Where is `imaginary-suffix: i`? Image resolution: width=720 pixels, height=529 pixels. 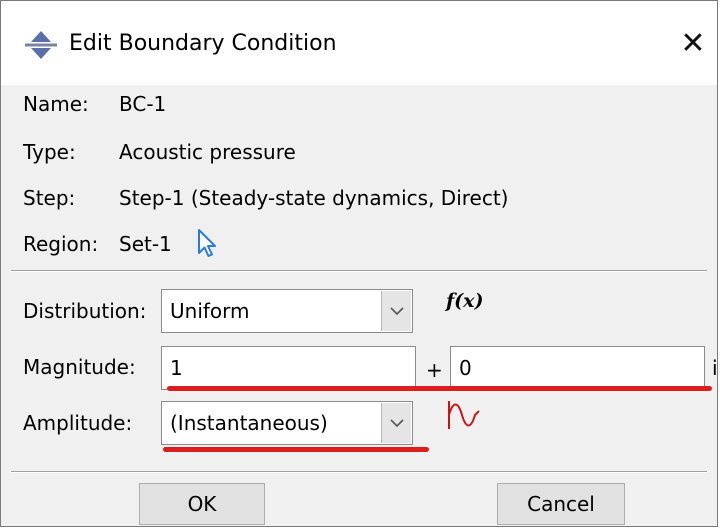
imaginary-suffix: i is located at coordinates (715, 368).